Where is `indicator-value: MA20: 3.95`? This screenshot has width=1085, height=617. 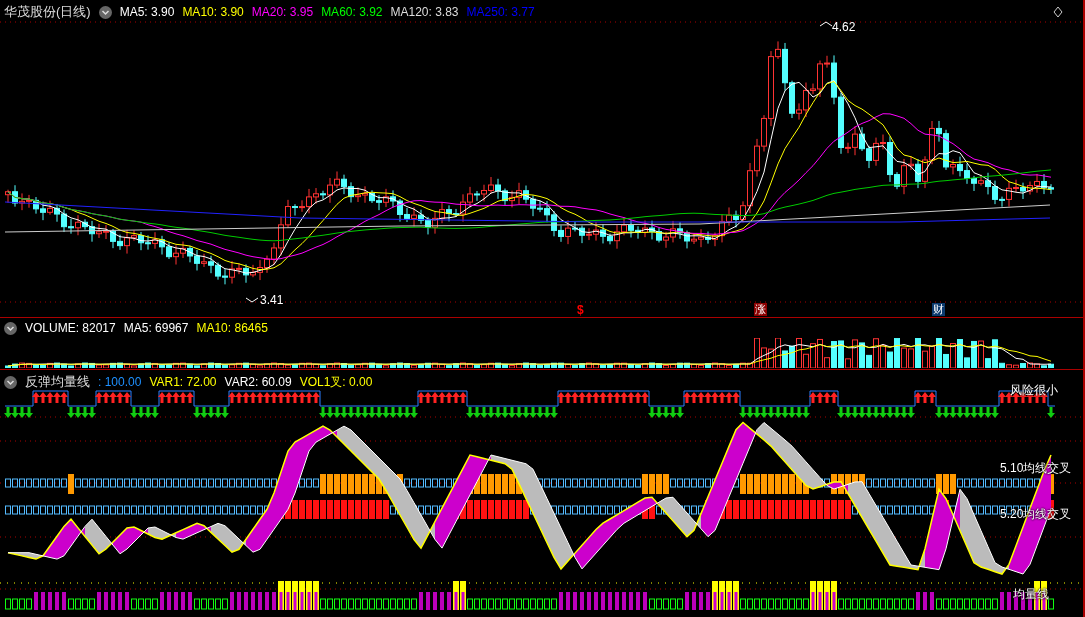
indicator-value: MA20: 3.95 is located at coordinates (282, 12).